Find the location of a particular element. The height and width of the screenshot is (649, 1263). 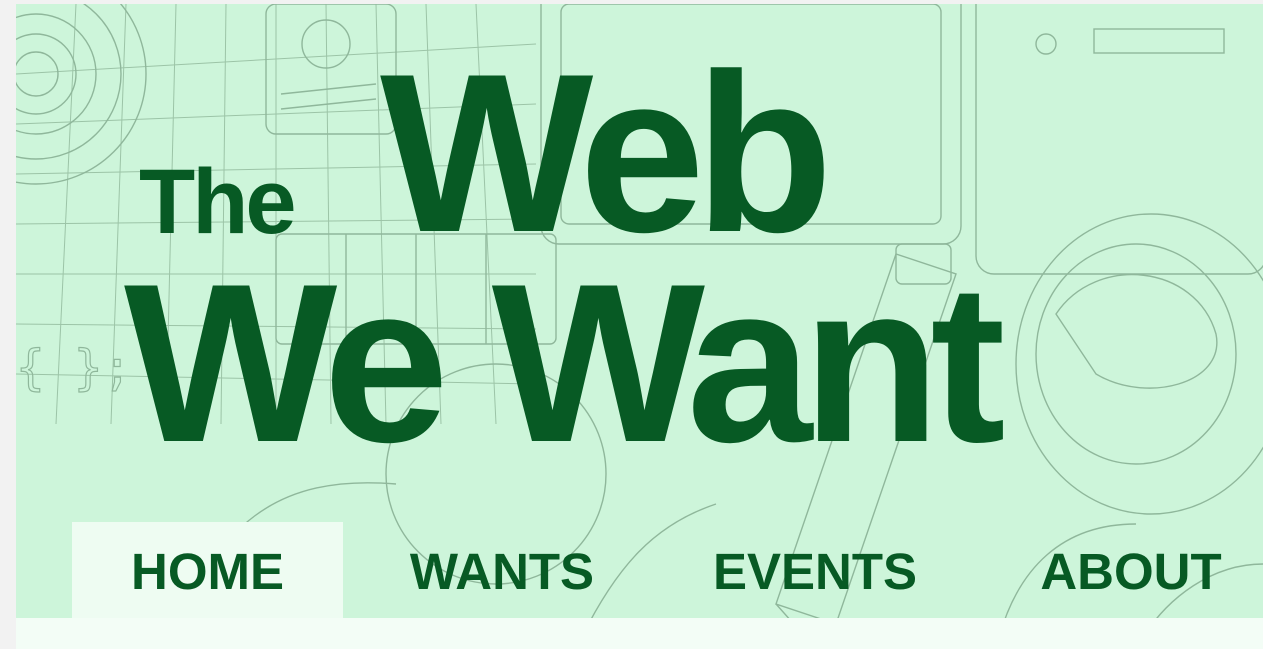

logo-web: Web is located at coordinates (606, 152).